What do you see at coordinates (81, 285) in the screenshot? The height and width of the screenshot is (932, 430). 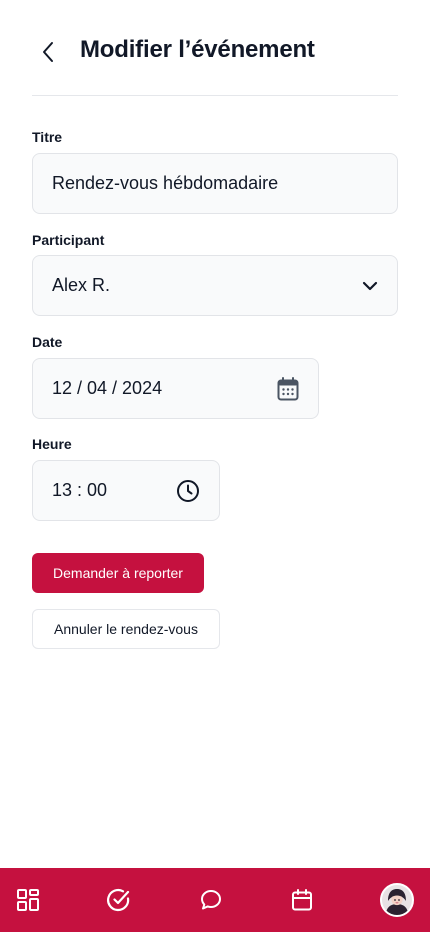 I see `participant-select-value: Alex R.` at bounding box center [81, 285].